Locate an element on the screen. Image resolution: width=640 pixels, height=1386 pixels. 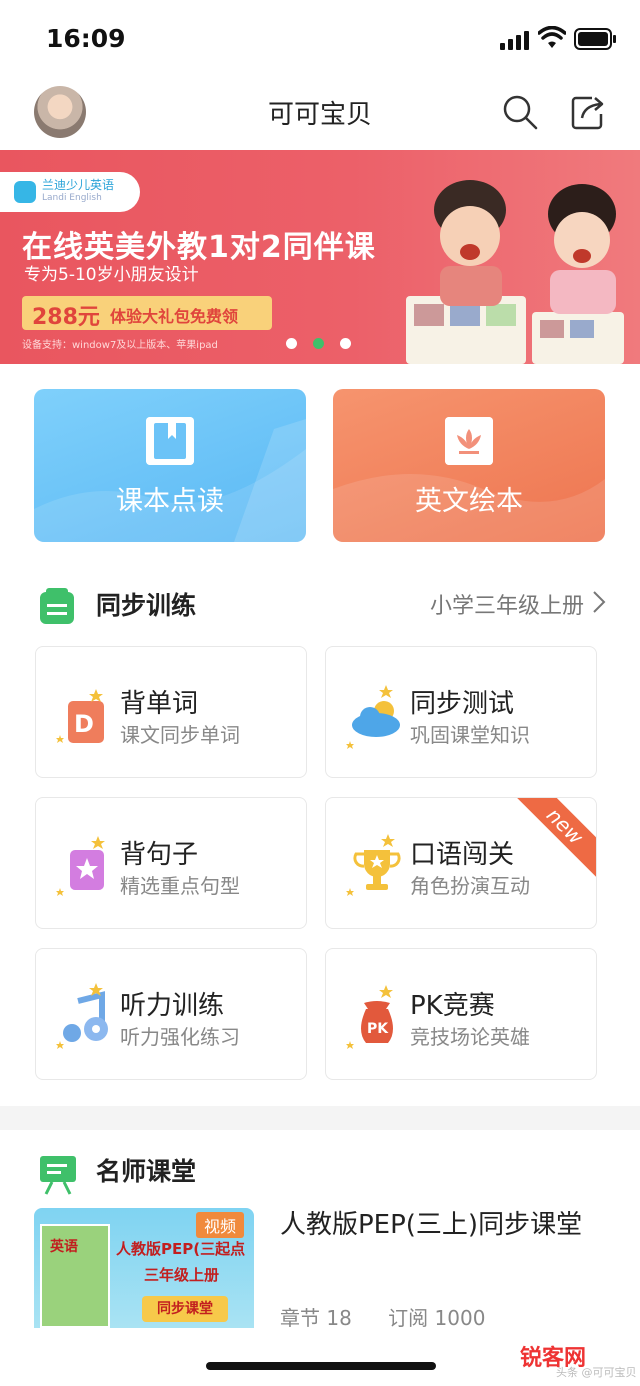
nav-bar: 可可宝贝 is located at coordinates (320, 114).